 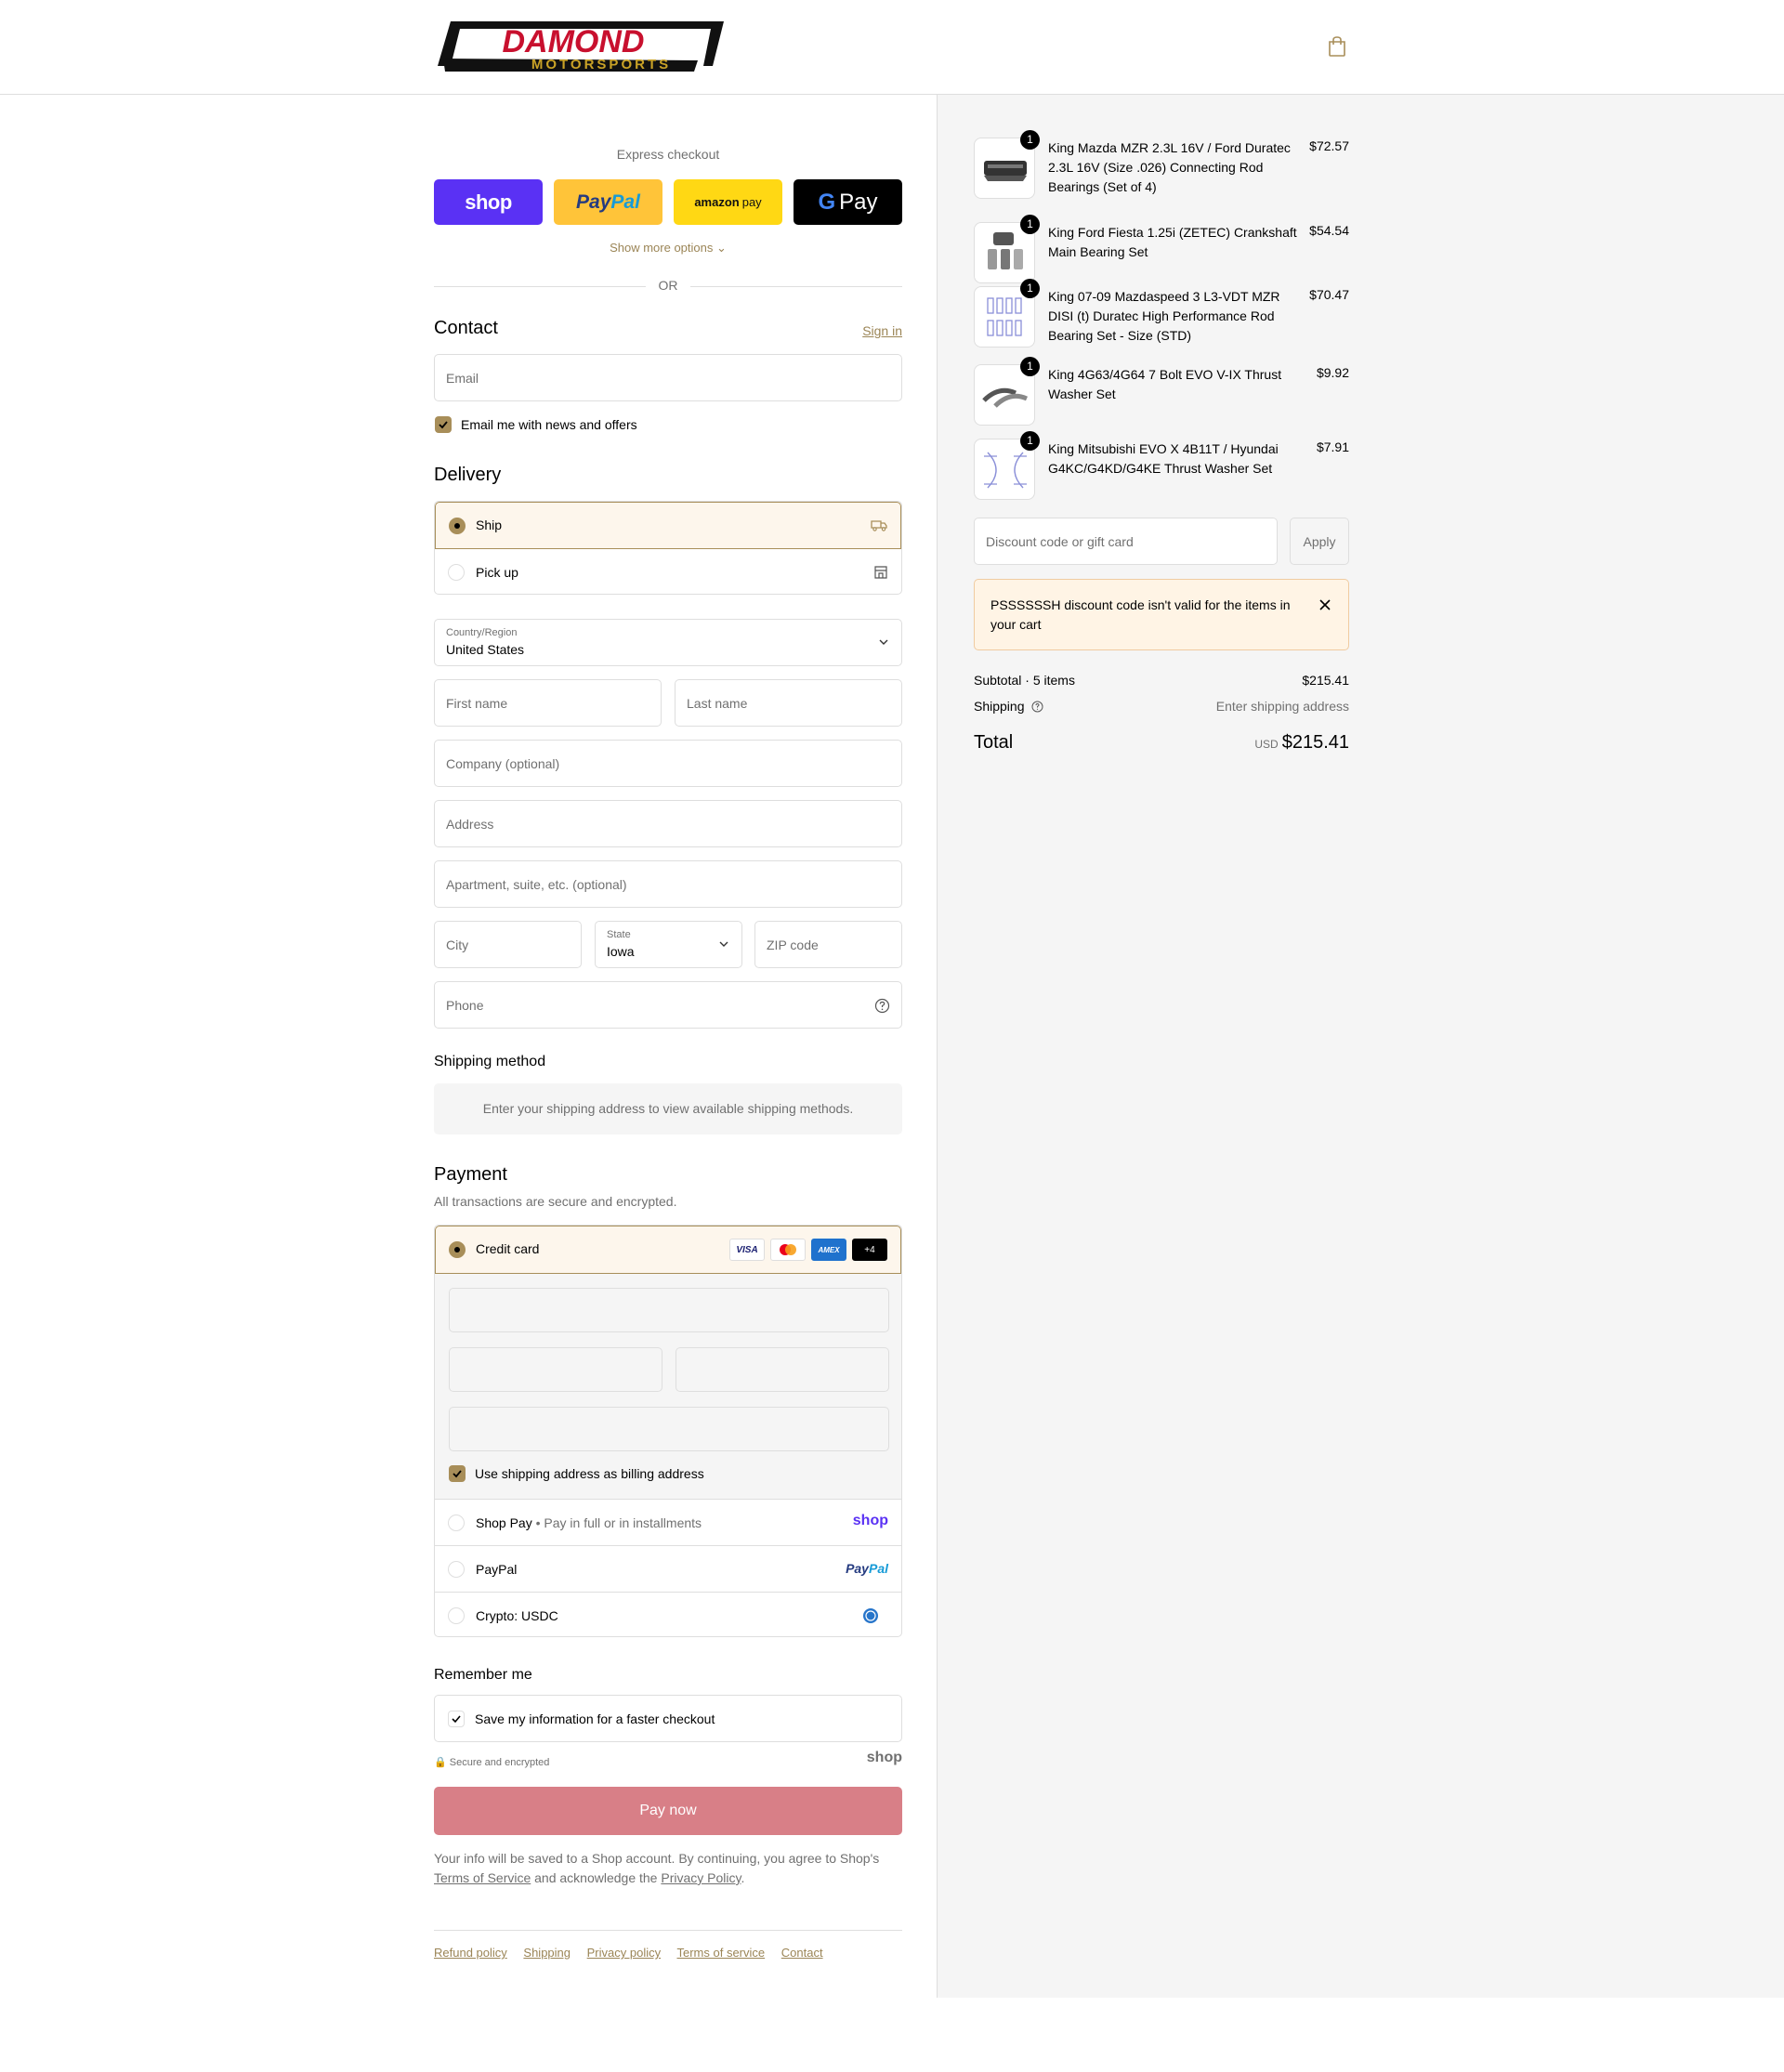 I want to click on state-select: State Iowa, so click(x=669, y=944).